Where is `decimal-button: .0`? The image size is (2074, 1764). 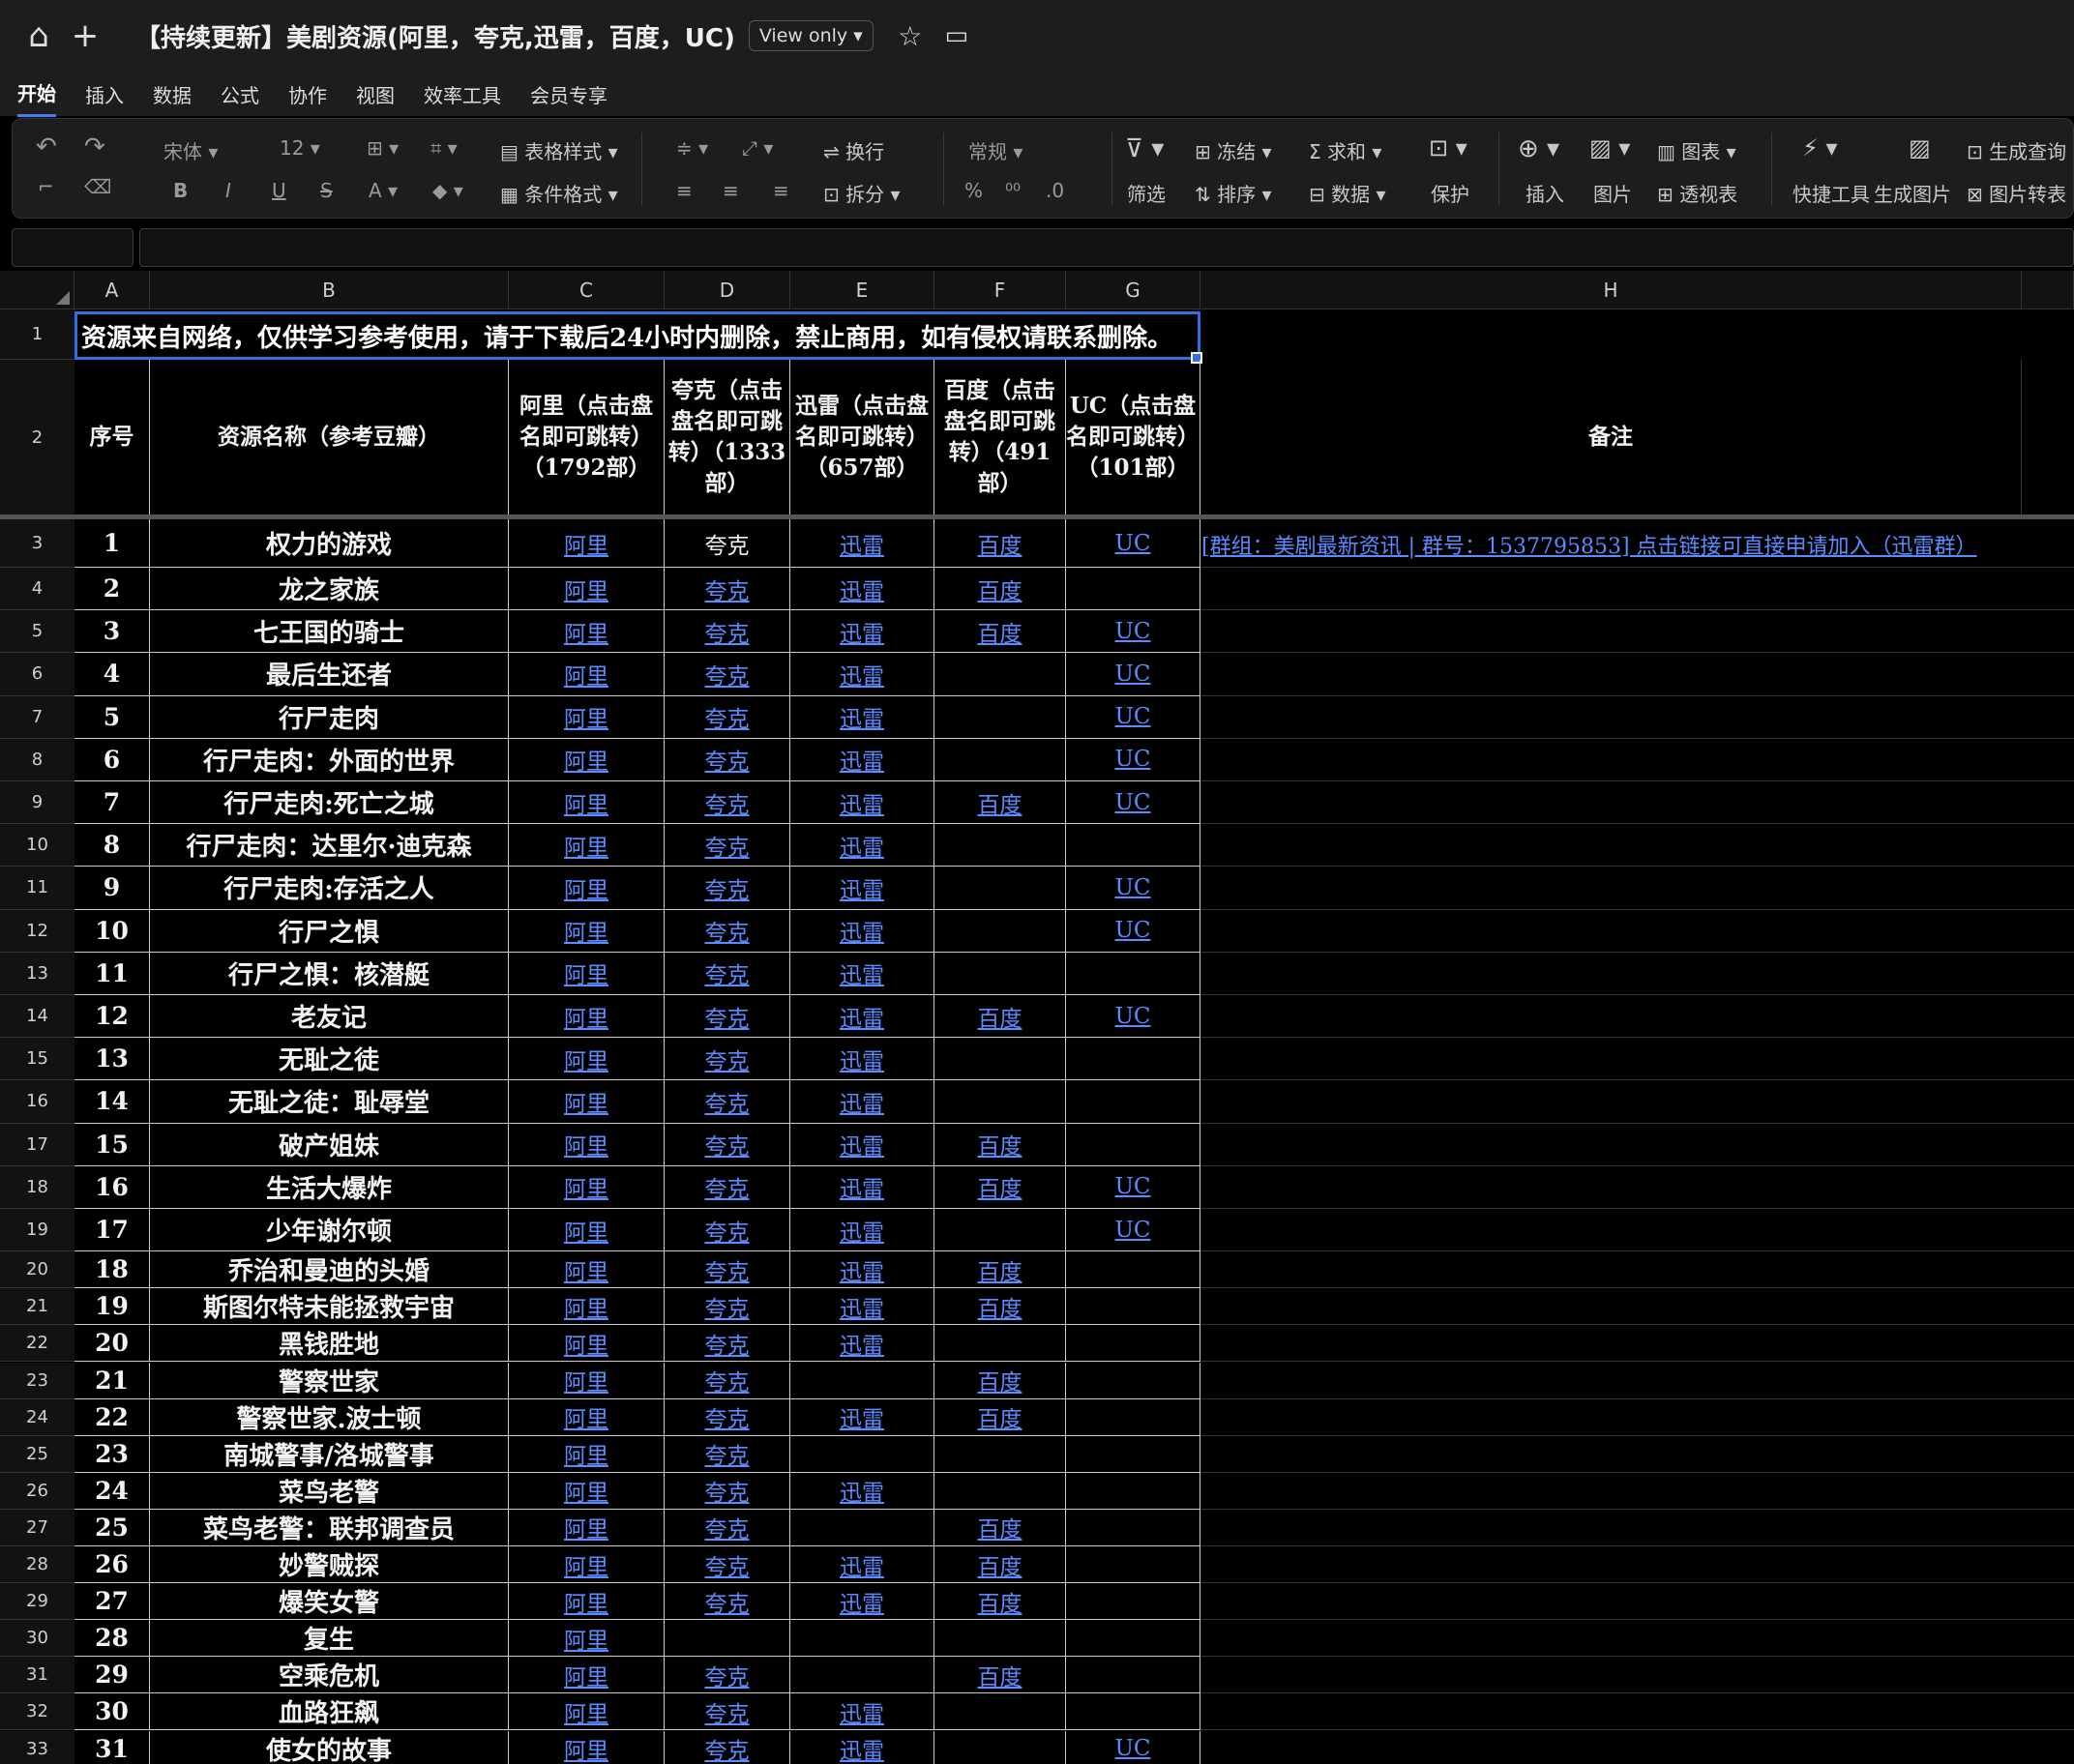
decimal-button: .0 is located at coordinates (1055, 190).